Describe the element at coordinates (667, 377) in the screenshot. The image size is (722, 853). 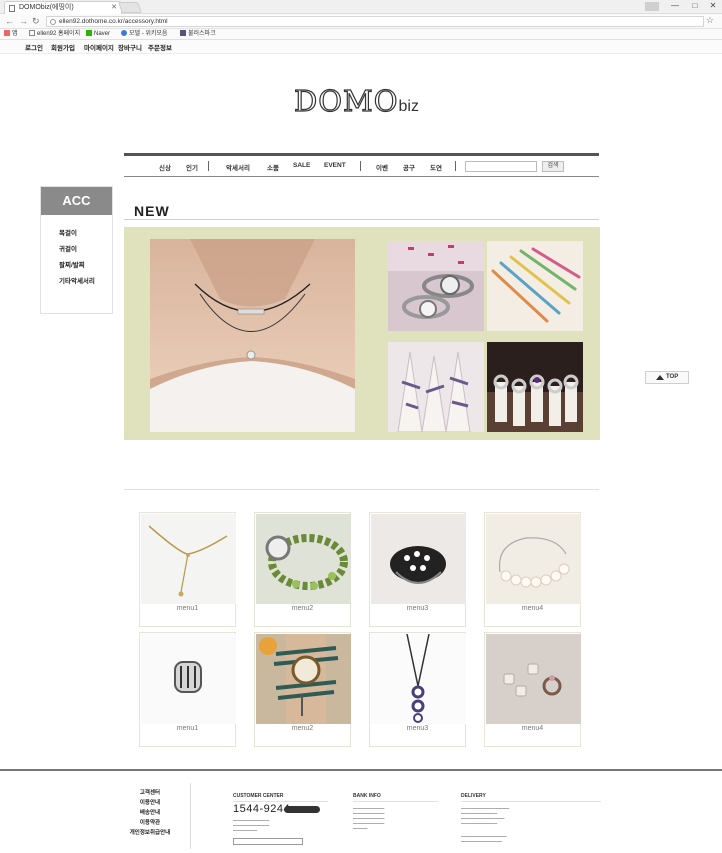
I see `back-to-top-button: TOP` at that location.